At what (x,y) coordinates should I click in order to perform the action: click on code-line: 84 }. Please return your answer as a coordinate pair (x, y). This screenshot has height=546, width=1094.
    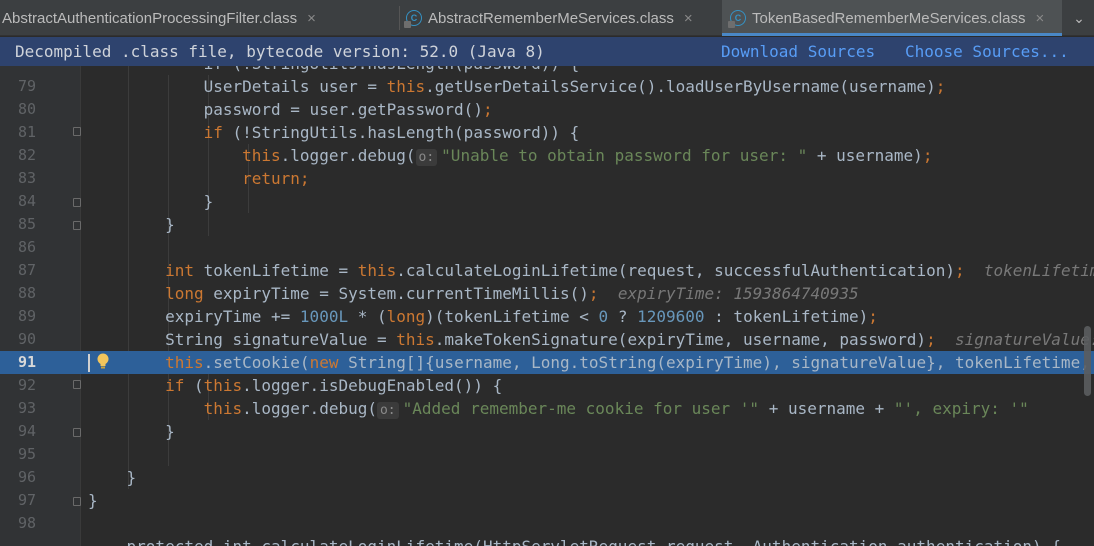
    Looking at the image, I should click on (547, 201).